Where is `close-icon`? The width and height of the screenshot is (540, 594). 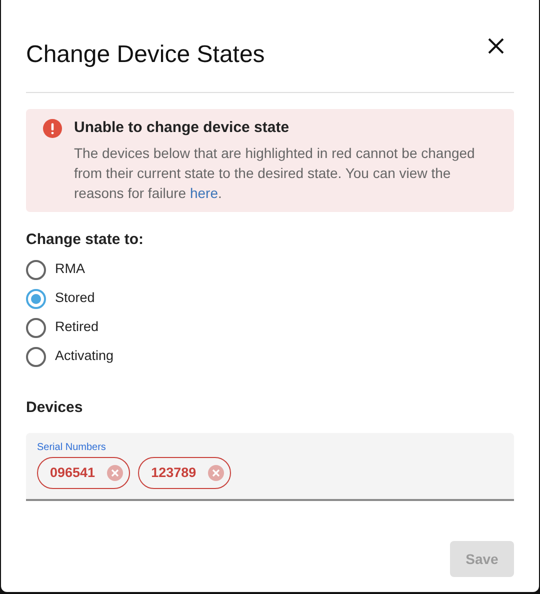 close-icon is located at coordinates (496, 46).